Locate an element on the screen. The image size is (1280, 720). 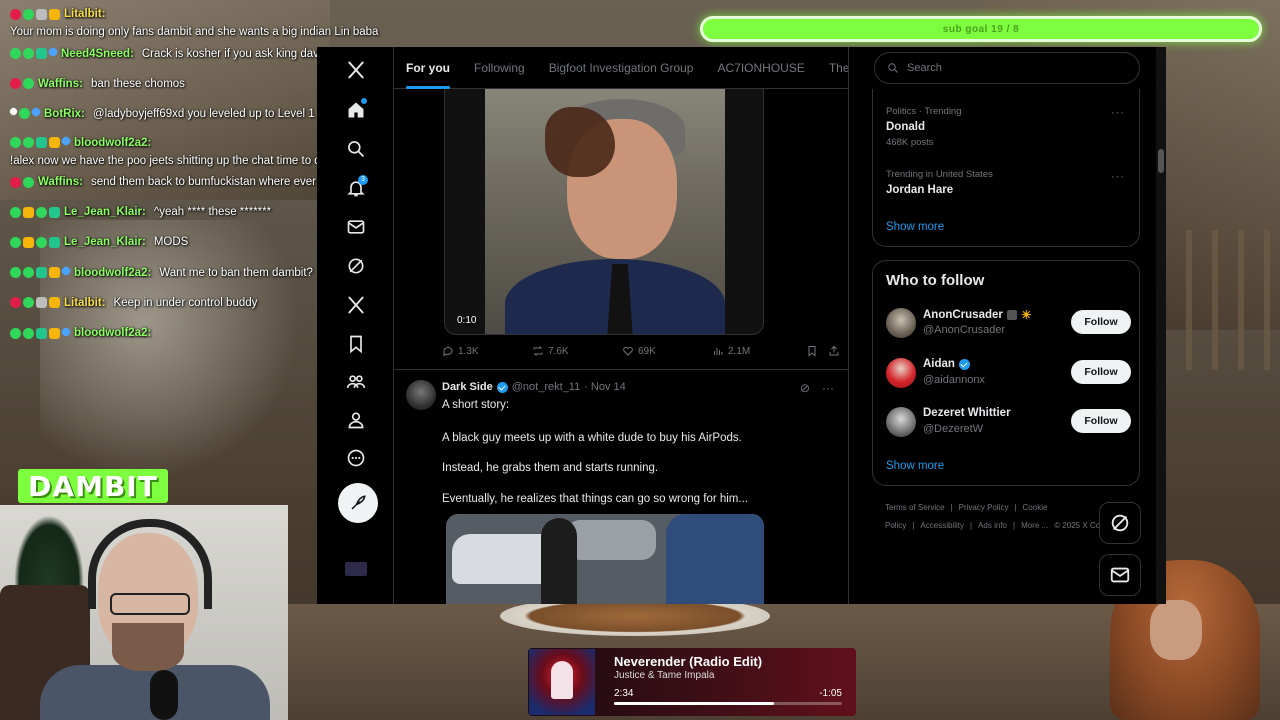
webcam-feed is located at coordinates (144, 612).